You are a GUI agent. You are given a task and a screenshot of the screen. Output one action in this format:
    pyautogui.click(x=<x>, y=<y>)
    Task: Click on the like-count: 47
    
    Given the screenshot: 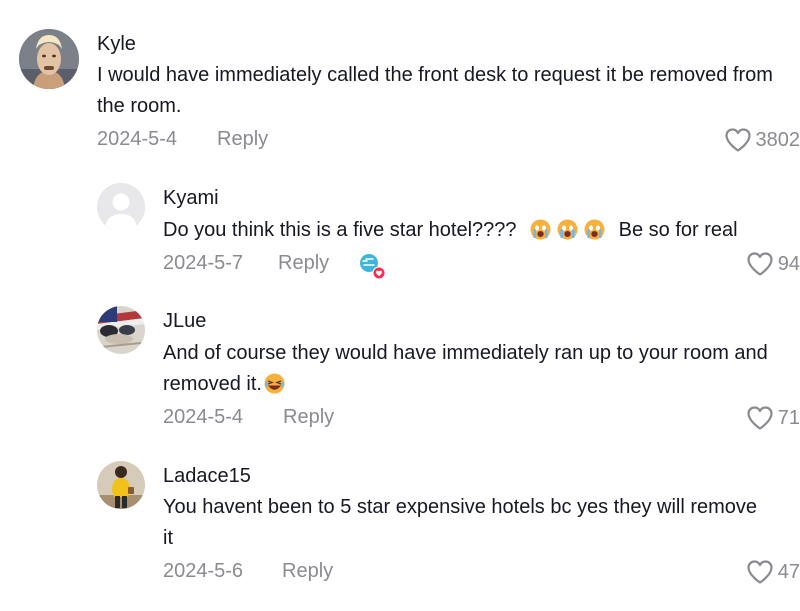 What is the action you would take?
    pyautogui.click(x=788, y=571)
    